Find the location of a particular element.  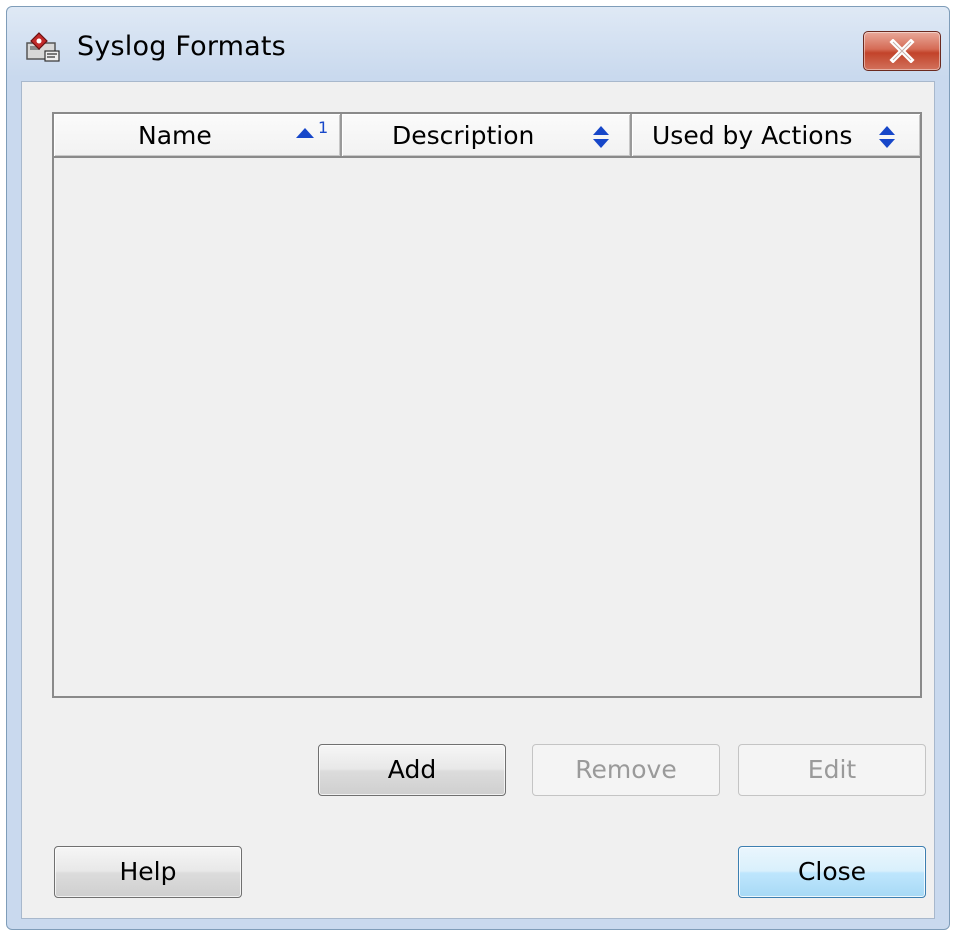

column-label: Used by Actions is located at coordinates (752, 135).